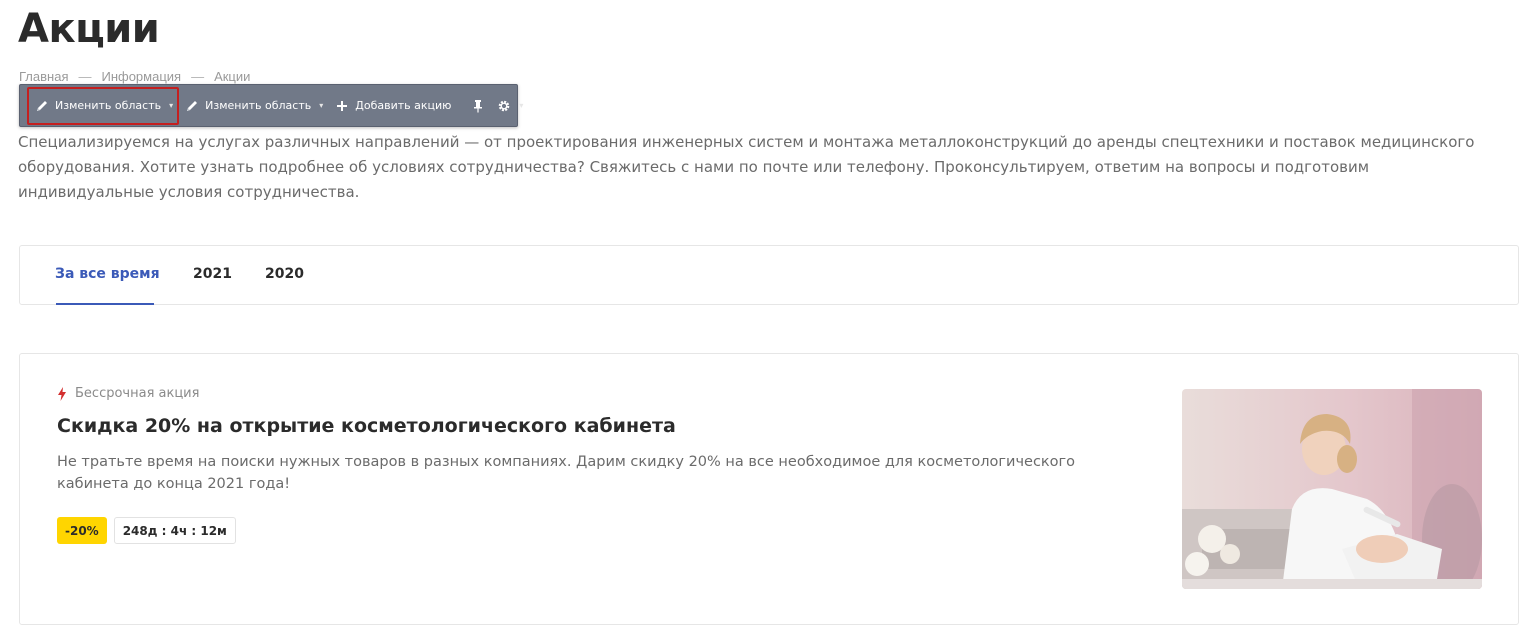 The width and height of the screenshot is (1525, 629). I want to click on breadcrumb: Главная — Информация — Акции, so click(134, 76).